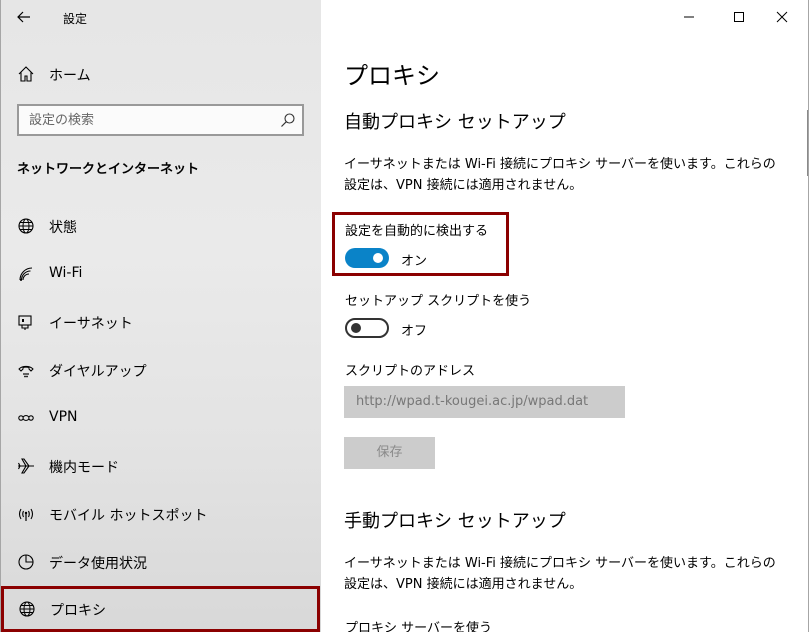 This screenshot has height=632, width=809. I want to click on sidebar-item-dialup: ダイヤルアップ, so click(160, 370).